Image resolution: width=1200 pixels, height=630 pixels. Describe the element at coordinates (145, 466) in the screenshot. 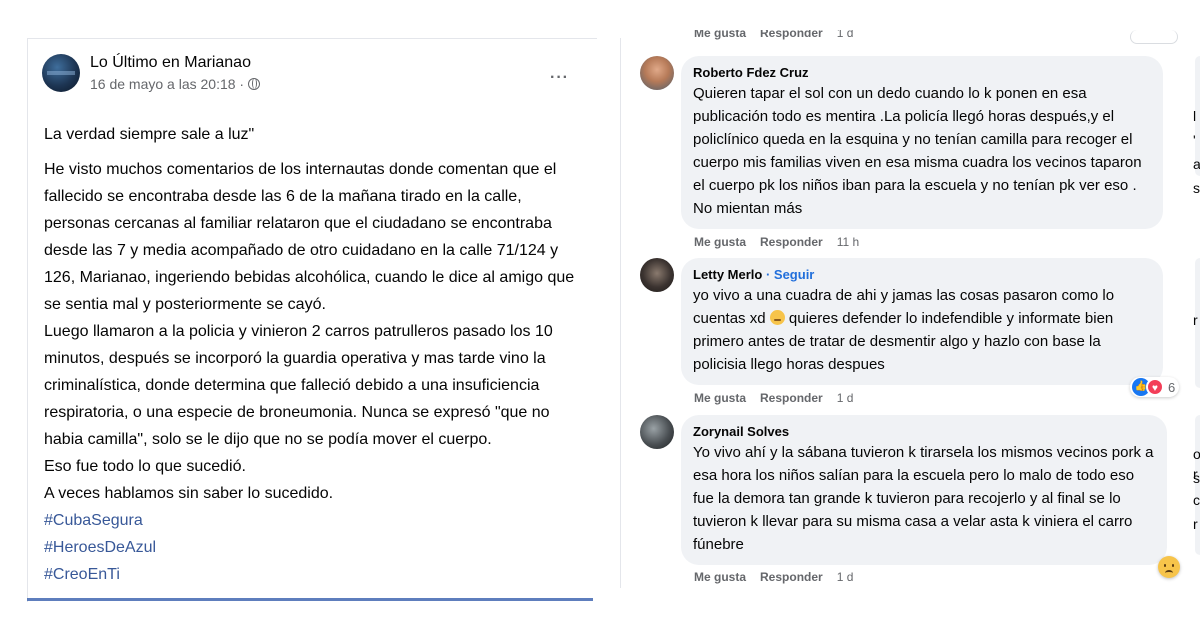

I see `post-line: Eso fue todo lo que sucedió.` at that location.